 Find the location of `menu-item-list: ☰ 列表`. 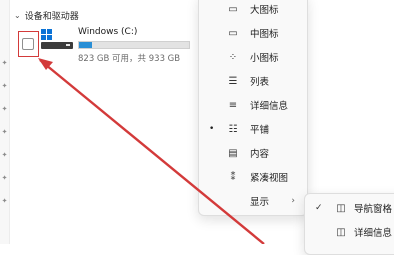

menu-item-list: ☰ 列表 is located at coordinates (253, 81).